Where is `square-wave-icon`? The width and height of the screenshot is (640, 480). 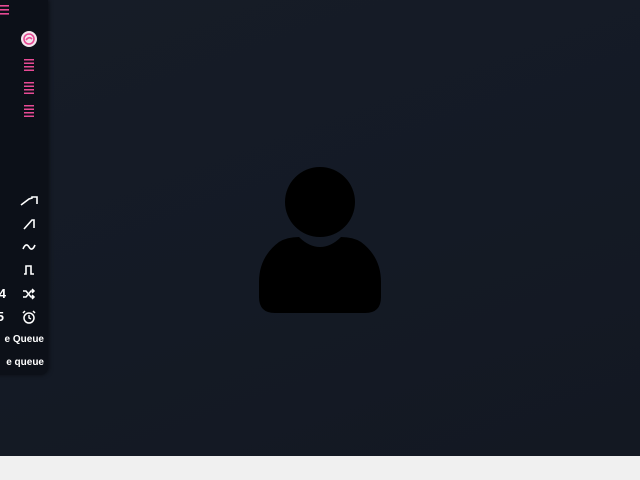 square-wave-icon is located at coordinates (29, 270).